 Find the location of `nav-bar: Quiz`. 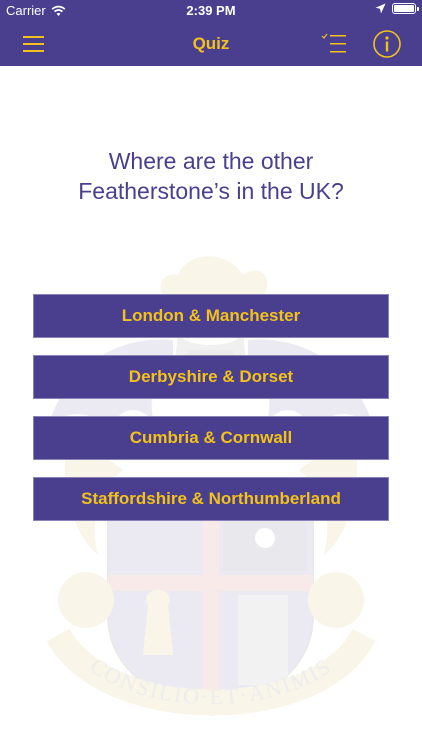

nav-bar: Quiz is located at coordinates (211, 44).